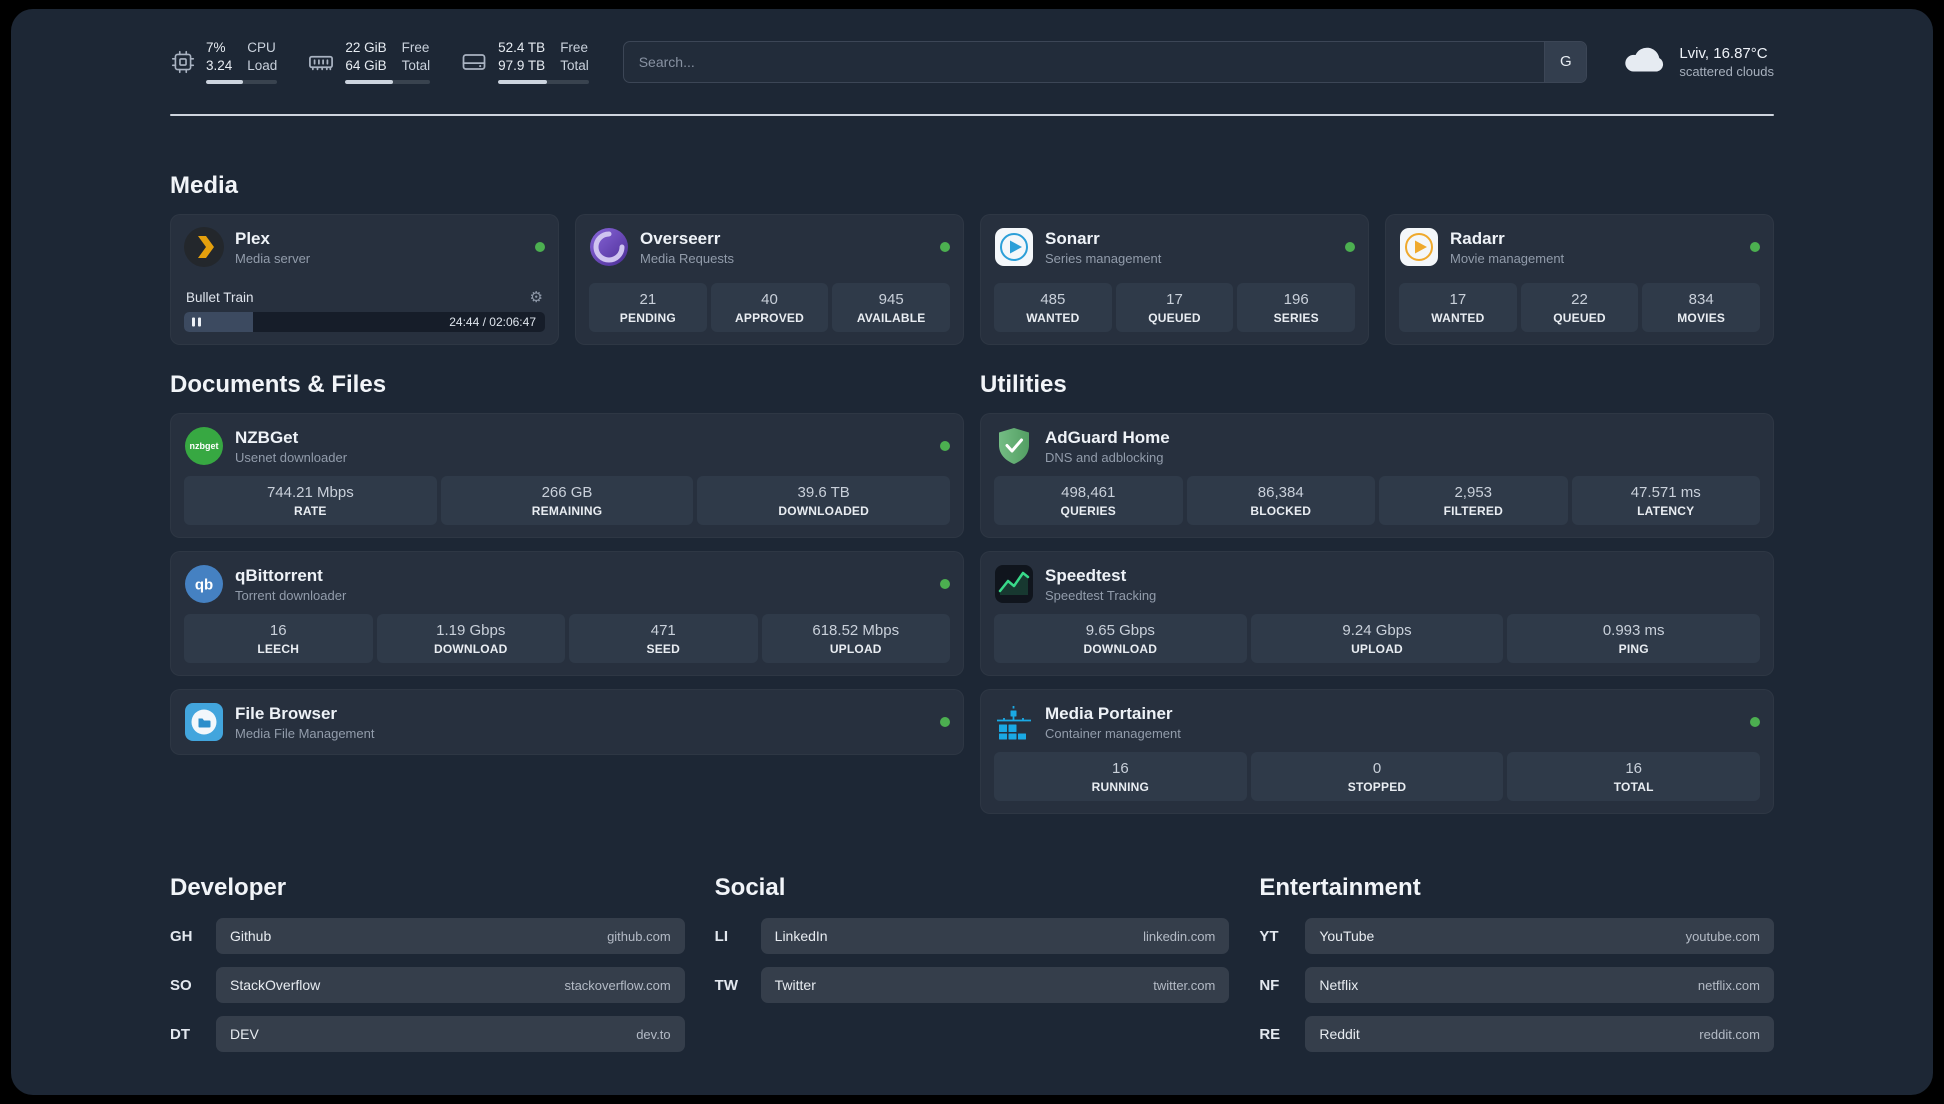 This screenshot has width=1944, height=1104. What do you see at coordinates (1377, 769) in the screenshot?
I see `stat-value: 0` at bounding box center [1377, 769].